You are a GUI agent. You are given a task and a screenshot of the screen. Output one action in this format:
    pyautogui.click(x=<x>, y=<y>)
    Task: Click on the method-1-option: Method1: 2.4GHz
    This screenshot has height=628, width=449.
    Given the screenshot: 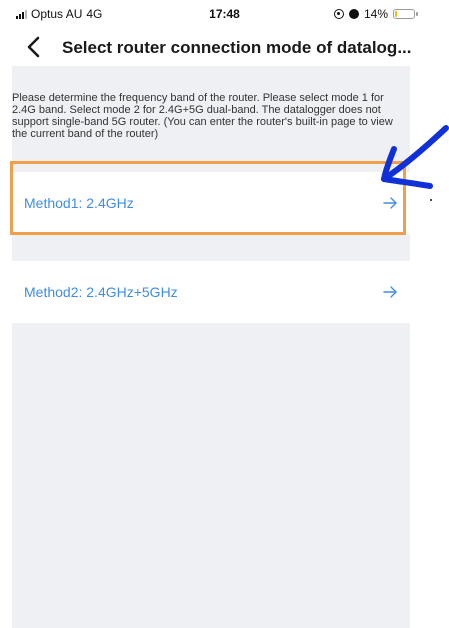 What is the action you would take?
    pyautogui.click(x=211, y=203)
    